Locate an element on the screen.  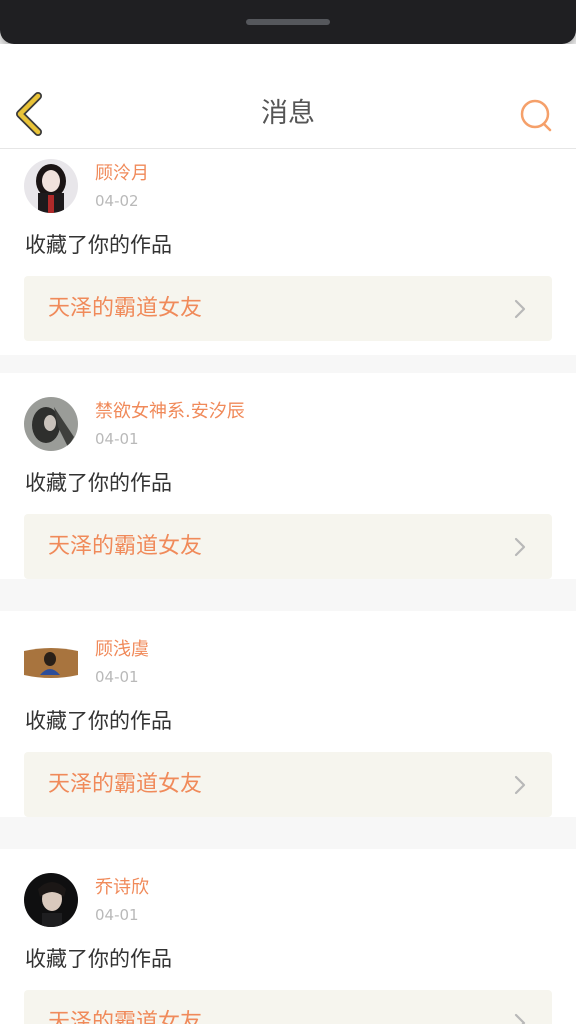
search-icon is located at coordinates (536, 115).